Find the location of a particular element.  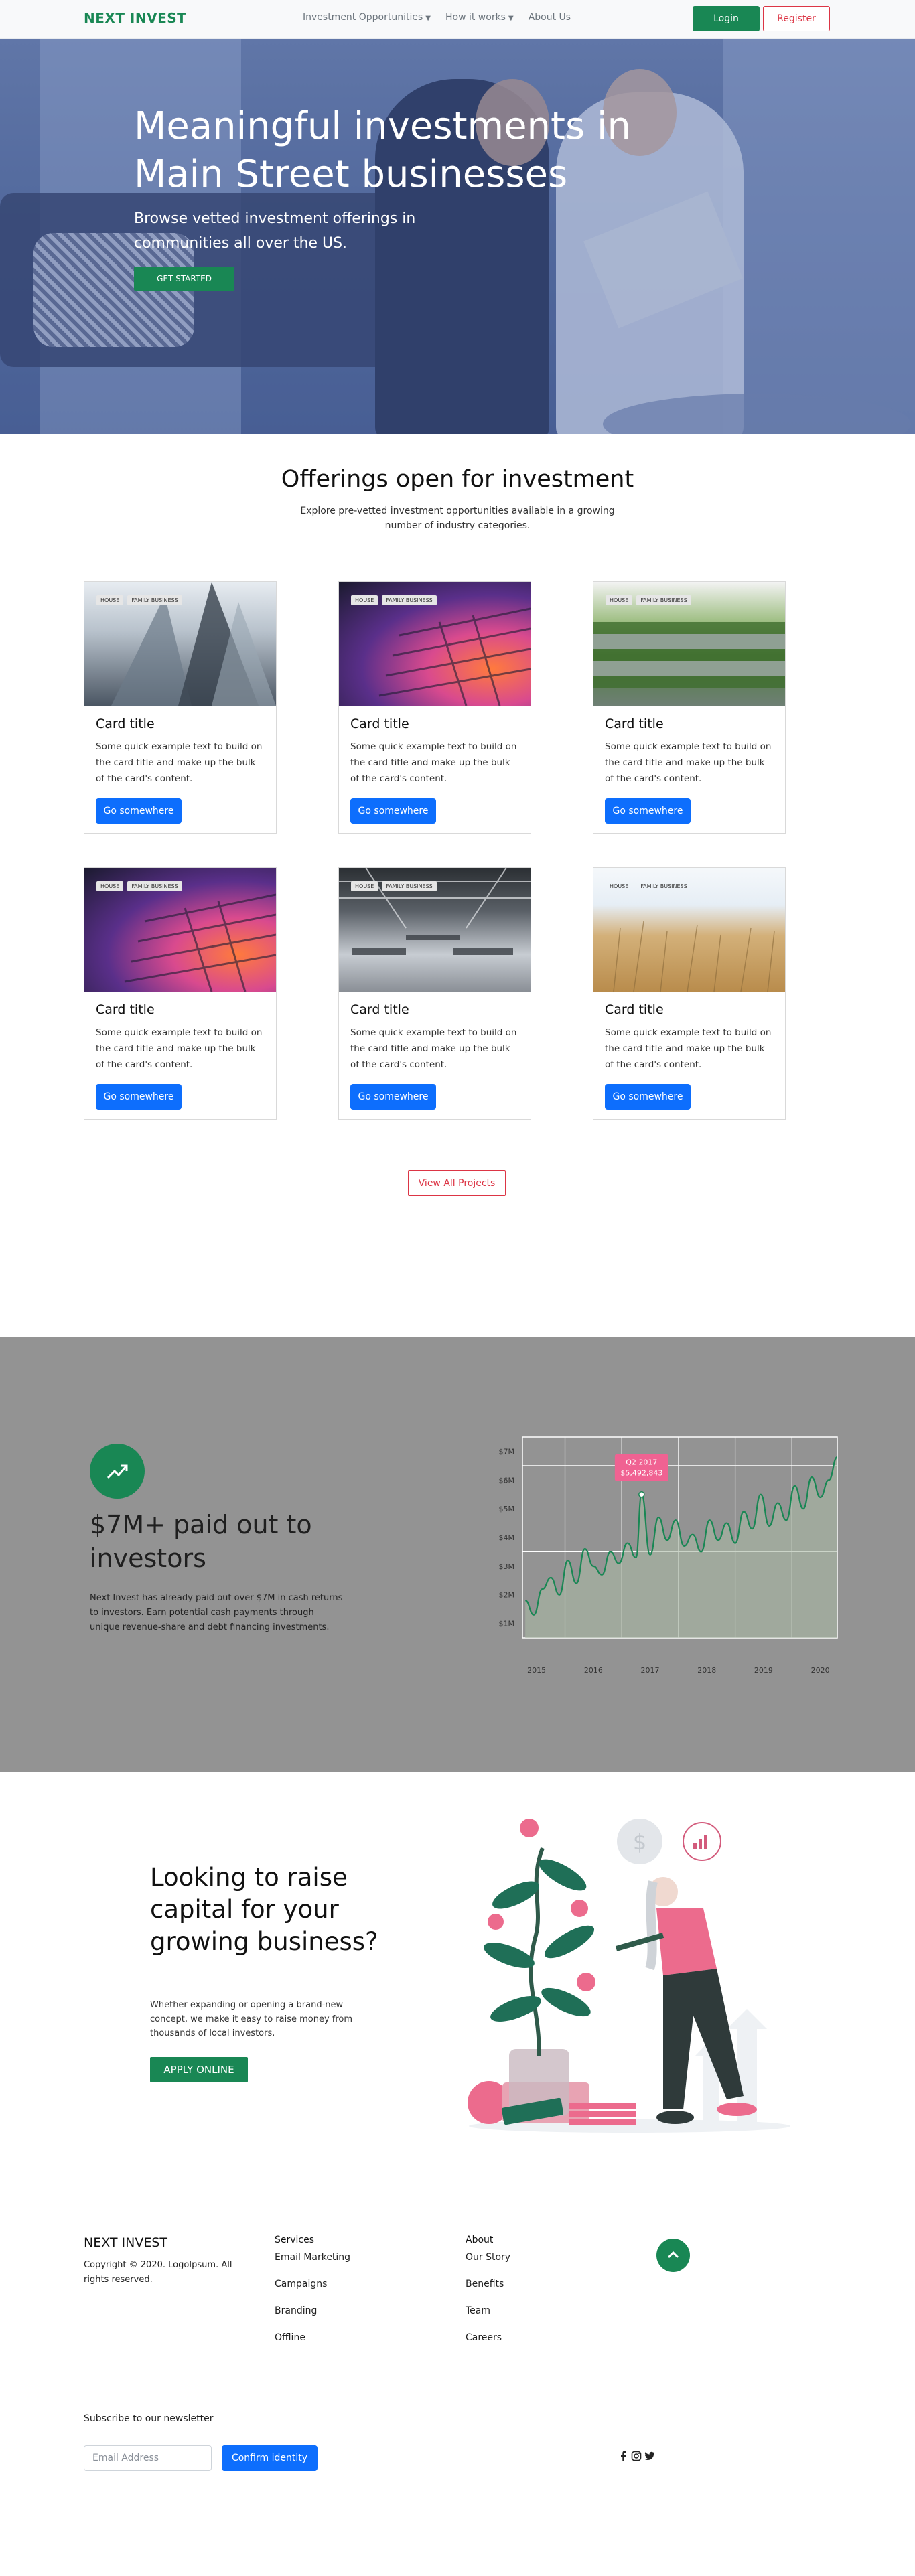

login-button: Login is located at coordinates (726, 18).